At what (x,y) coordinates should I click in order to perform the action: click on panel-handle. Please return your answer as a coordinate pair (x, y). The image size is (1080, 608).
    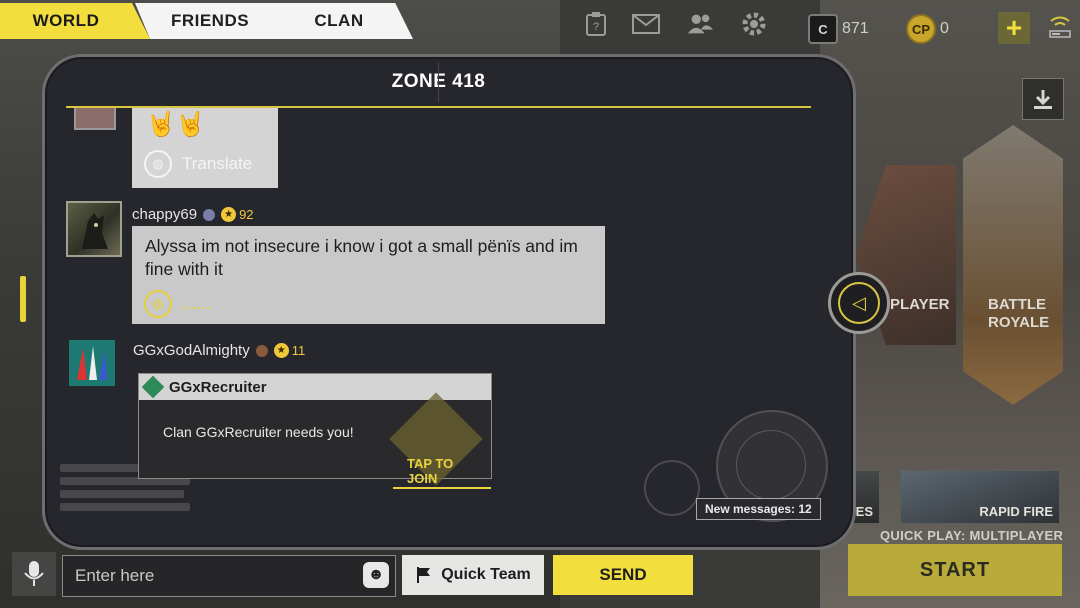
    Looking at the image, I should click on (23, 299).